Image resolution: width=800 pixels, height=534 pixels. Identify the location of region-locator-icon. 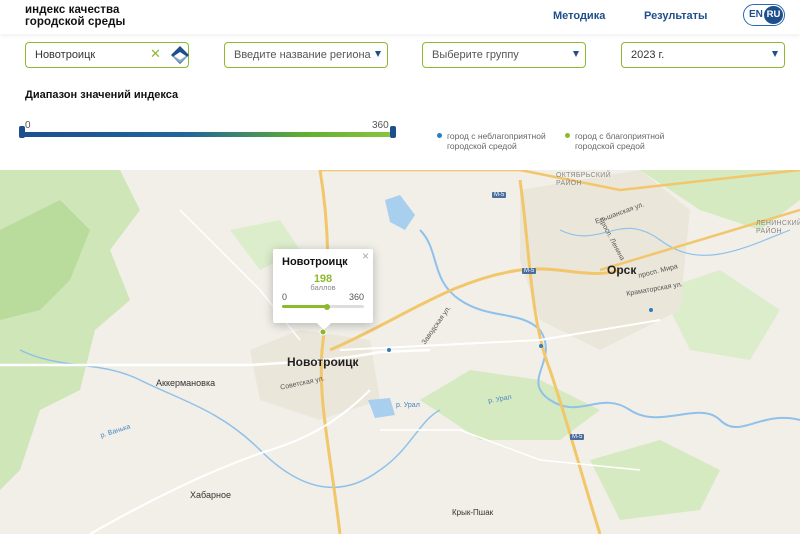
(180, 55).